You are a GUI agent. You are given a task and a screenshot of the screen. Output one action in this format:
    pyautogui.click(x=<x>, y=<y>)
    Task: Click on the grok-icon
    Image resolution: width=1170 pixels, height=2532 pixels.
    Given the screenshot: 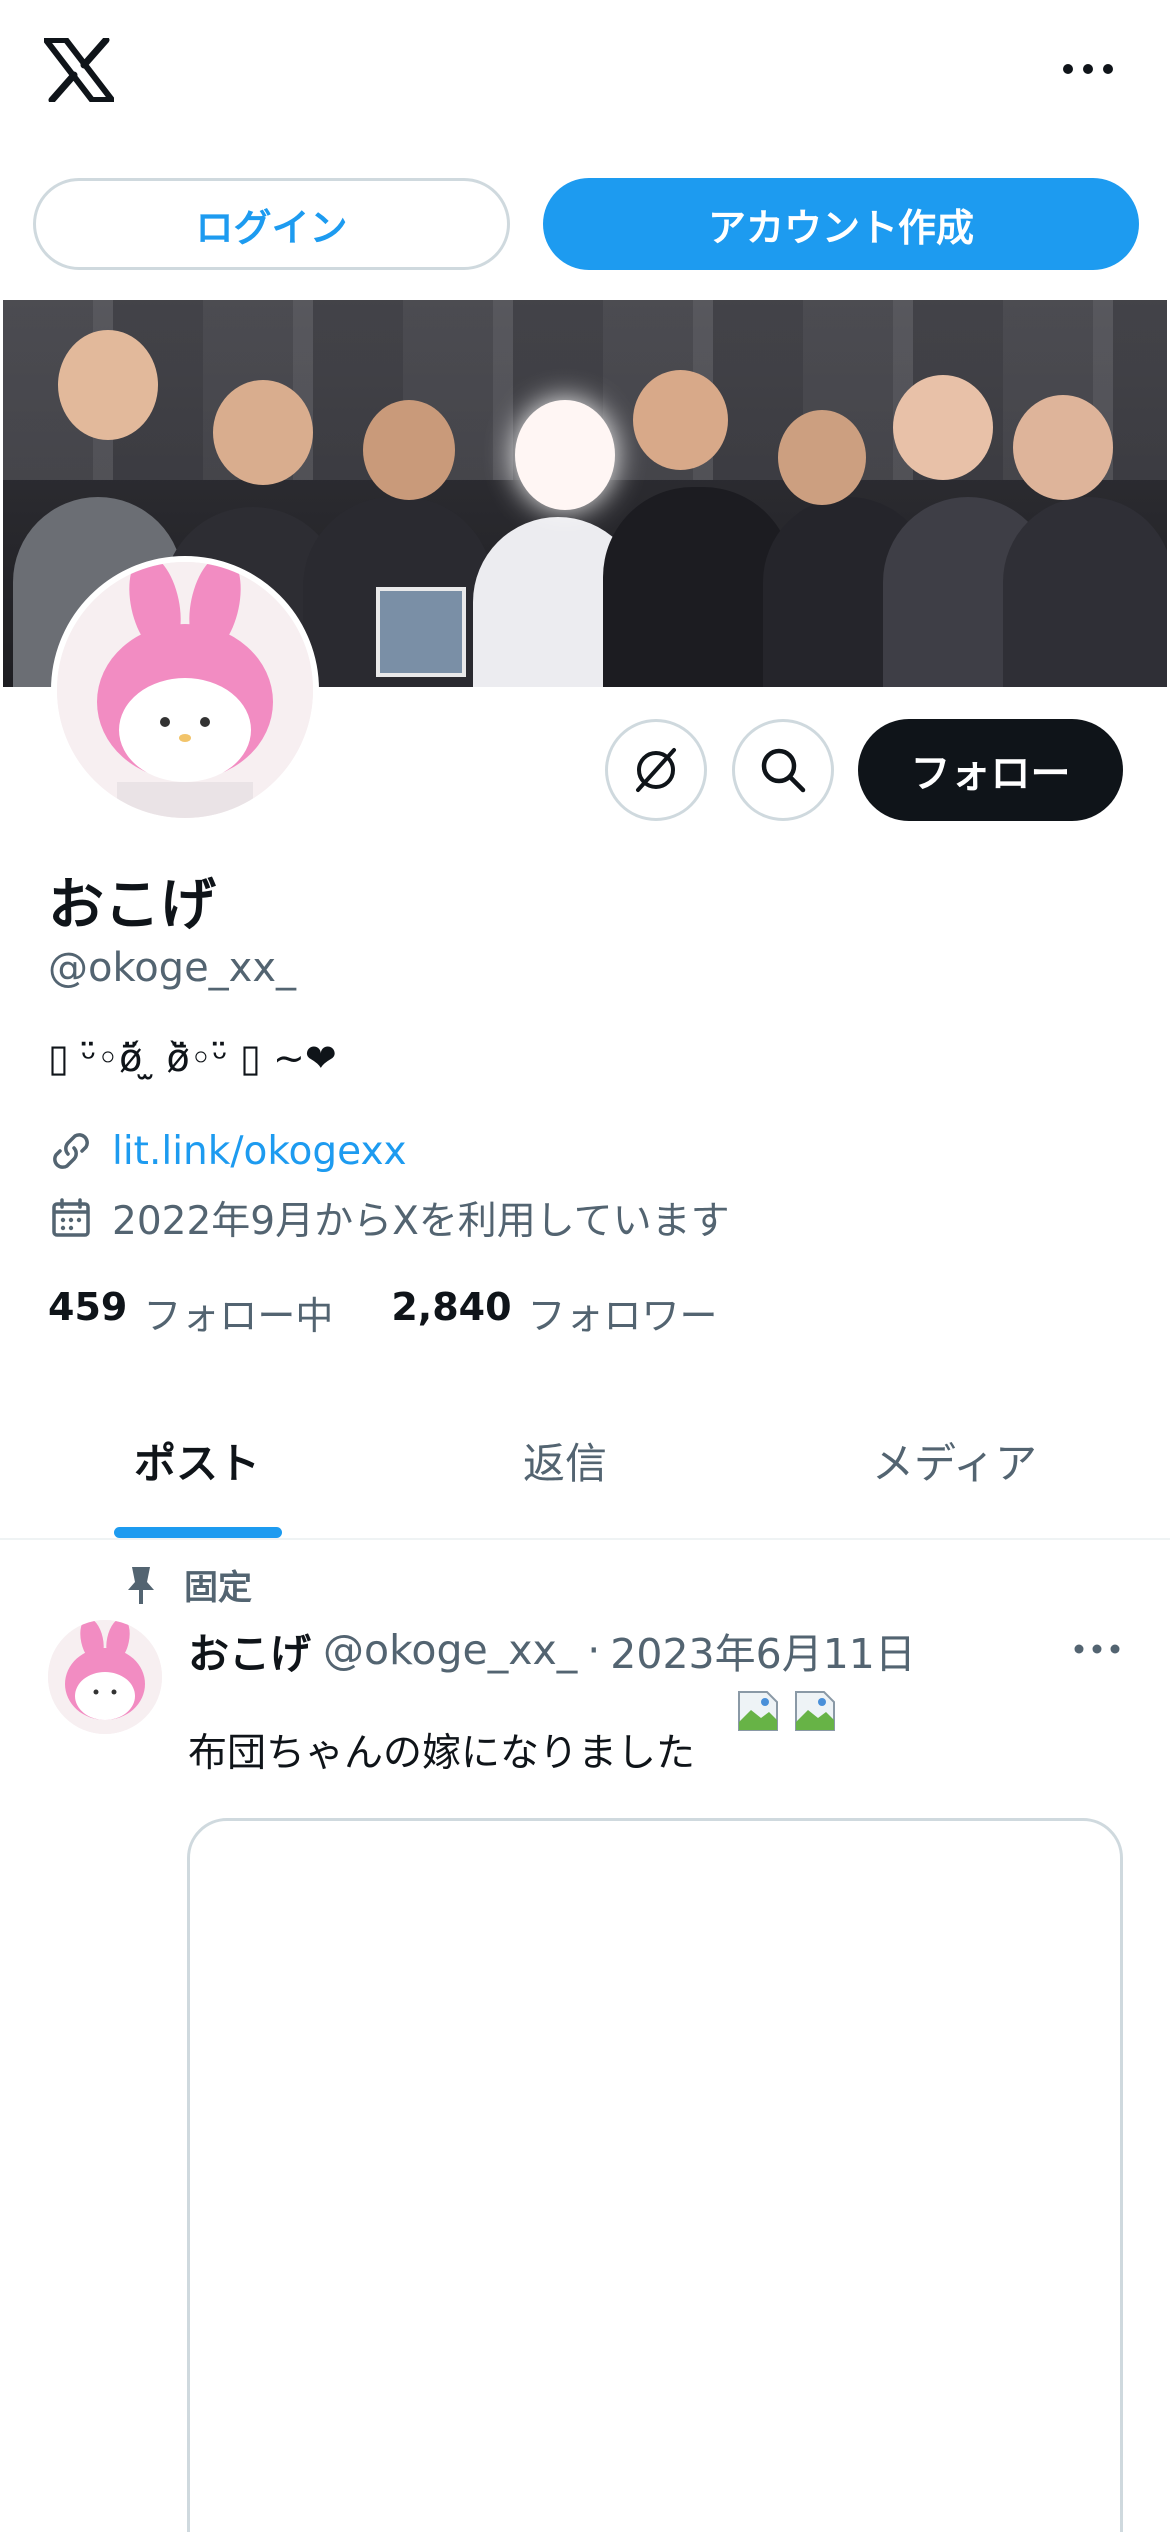 What is the action you would take?
    pyautogui.click(x=656, y=770)
    